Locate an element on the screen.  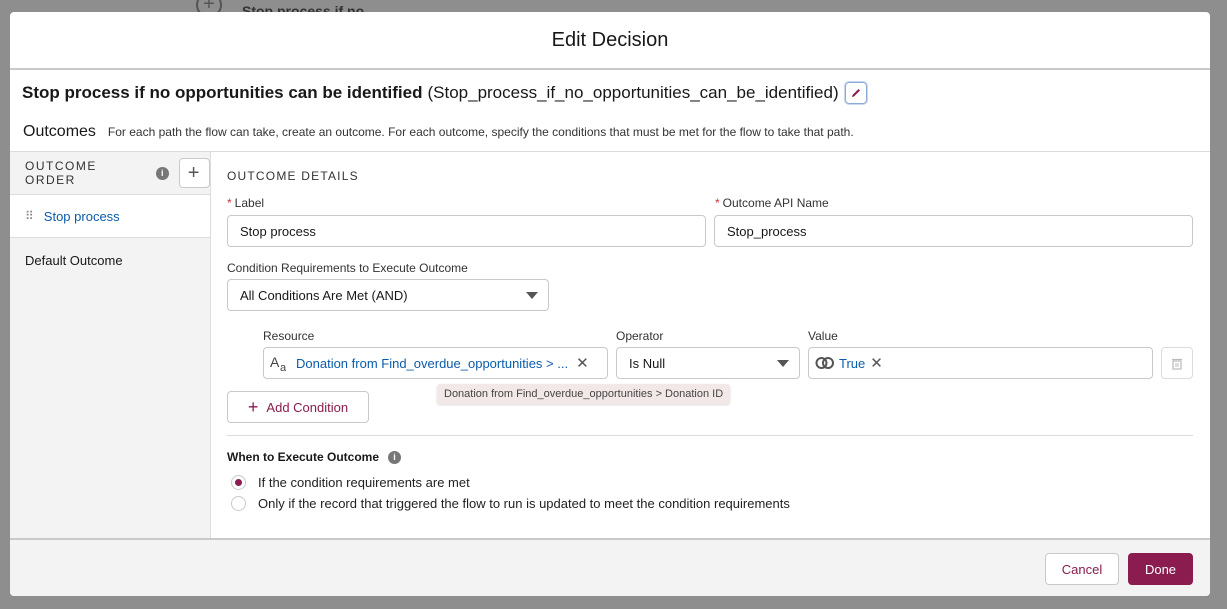
add-condition-label: Add Condition is located at coordinates (307, 407).